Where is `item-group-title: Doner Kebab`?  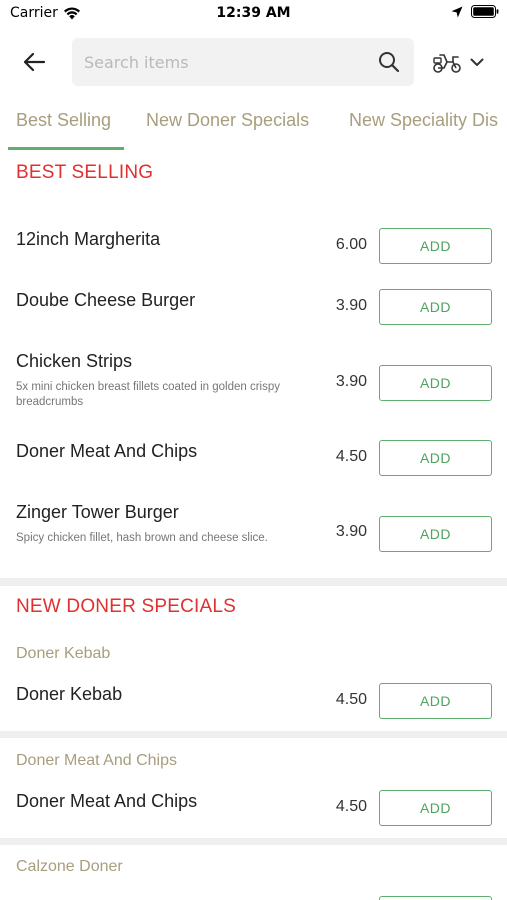
item-group-title: Doner Kebab is located at coordinates (63, 653).